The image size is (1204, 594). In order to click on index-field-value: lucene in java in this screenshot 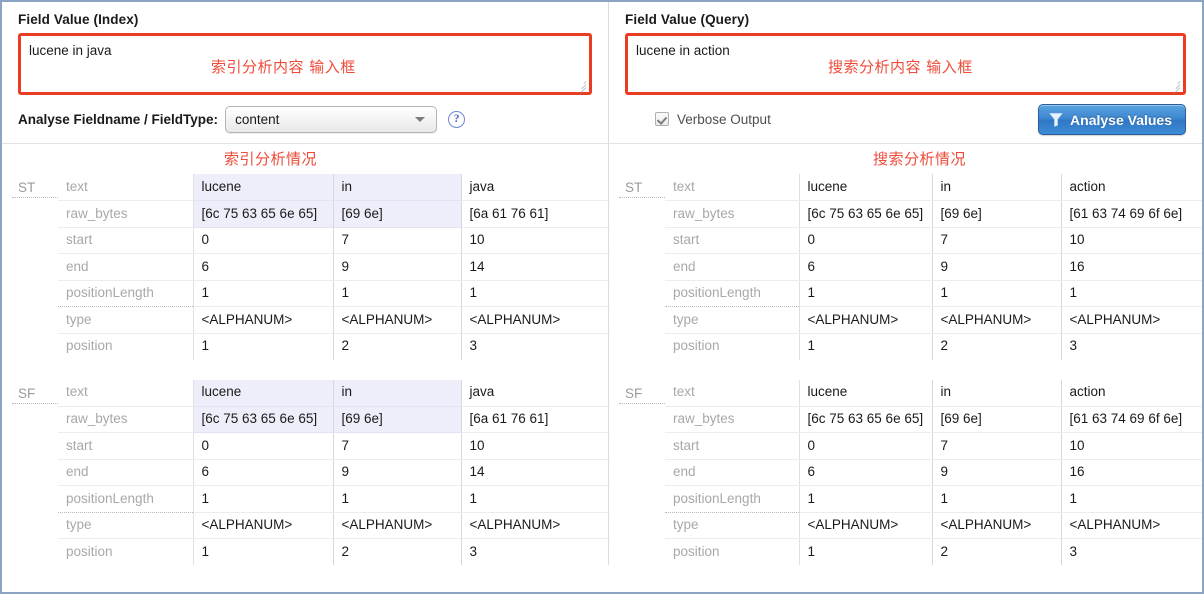, I will do `click(70, 51)`.